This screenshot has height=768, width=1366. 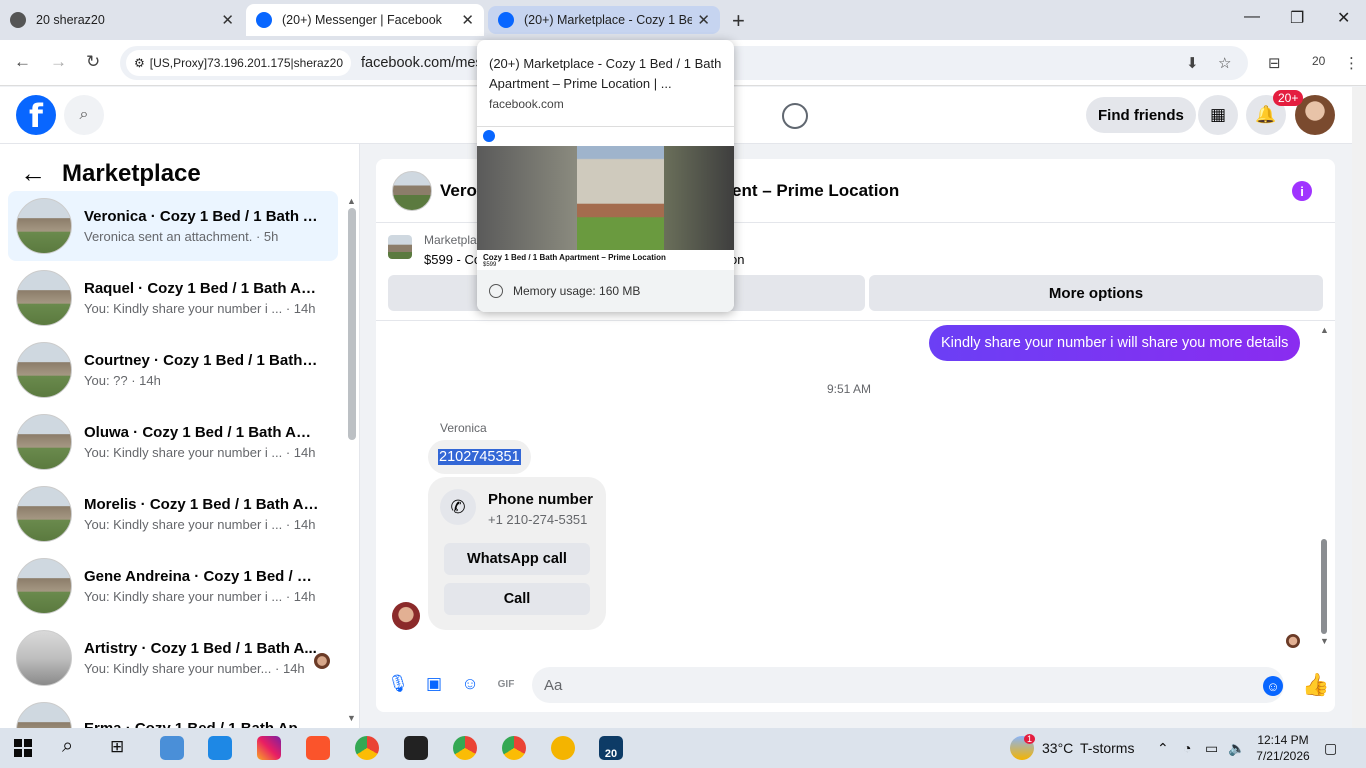 I want to click on menu-icon: ⋮, so click(x=1351, y=63).